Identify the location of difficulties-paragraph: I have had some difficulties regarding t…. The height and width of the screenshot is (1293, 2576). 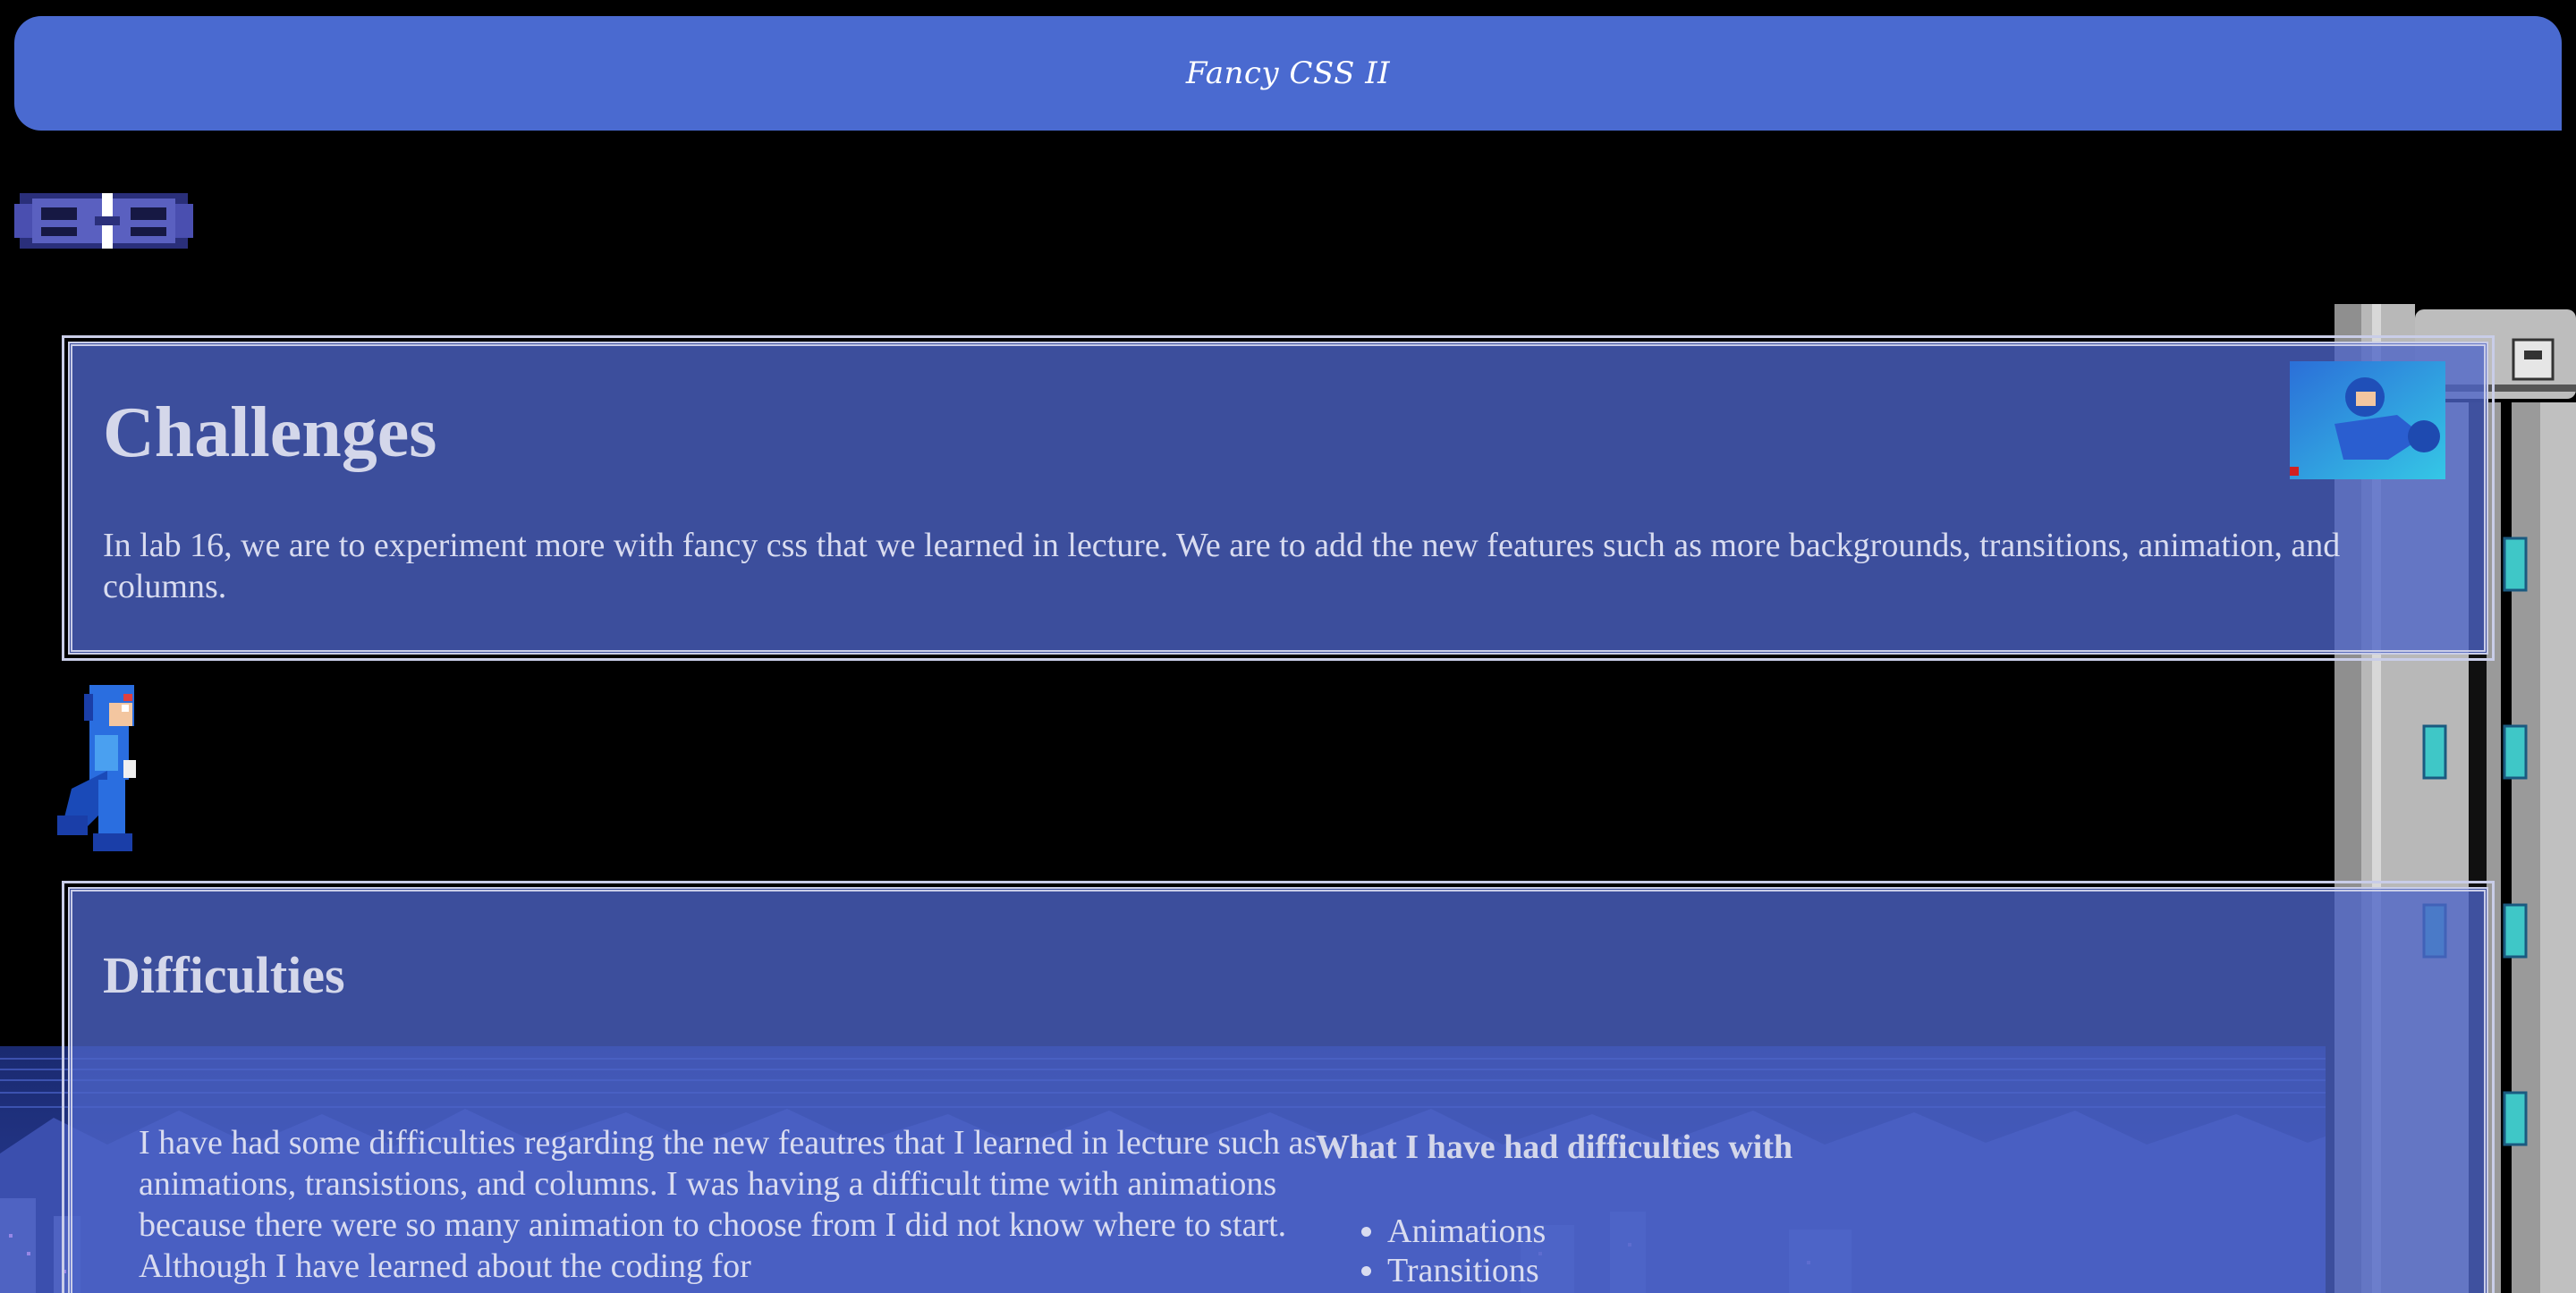
(728, 1205).